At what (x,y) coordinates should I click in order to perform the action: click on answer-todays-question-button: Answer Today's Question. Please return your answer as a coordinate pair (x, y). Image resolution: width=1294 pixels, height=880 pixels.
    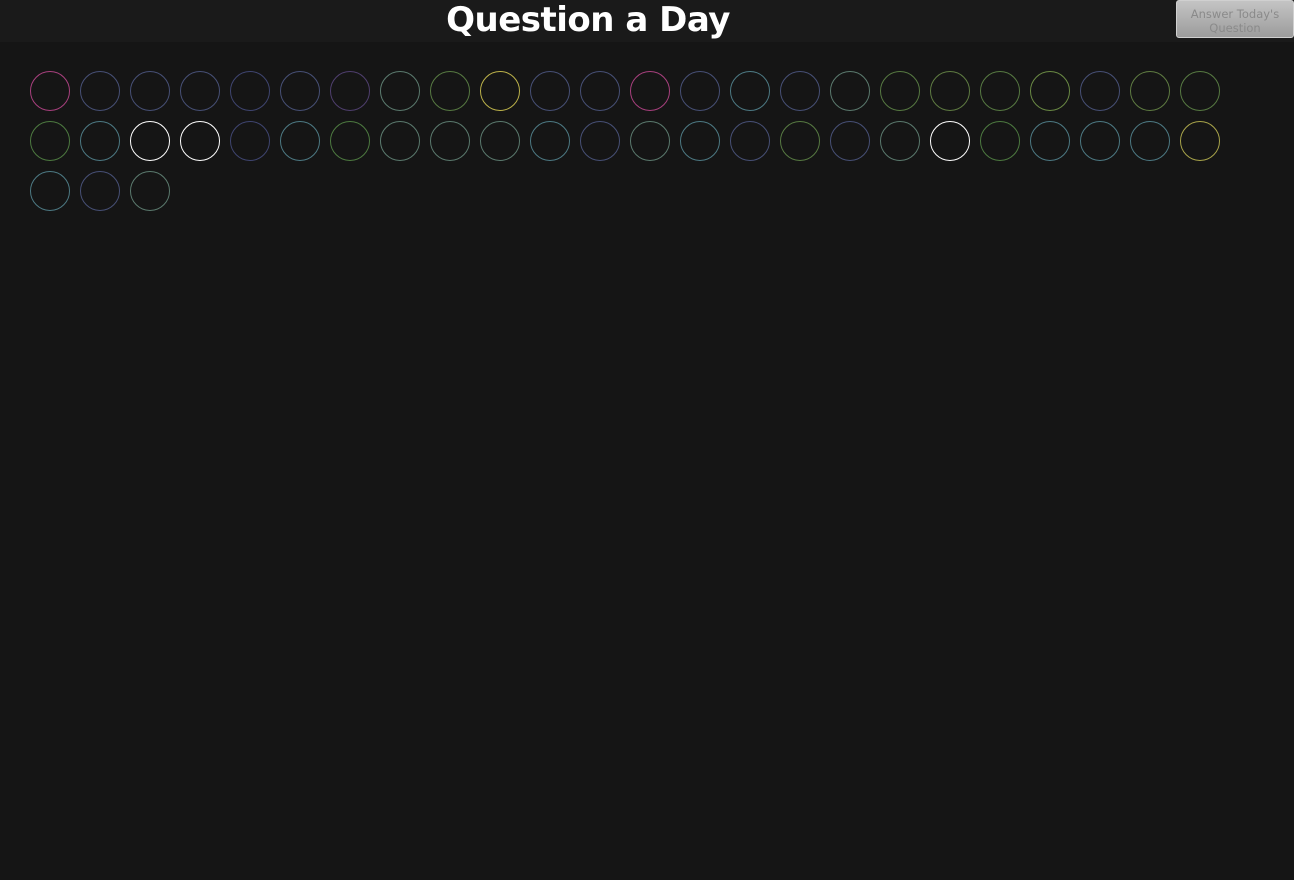
    Looking at the image, I should click on (1235, 19).